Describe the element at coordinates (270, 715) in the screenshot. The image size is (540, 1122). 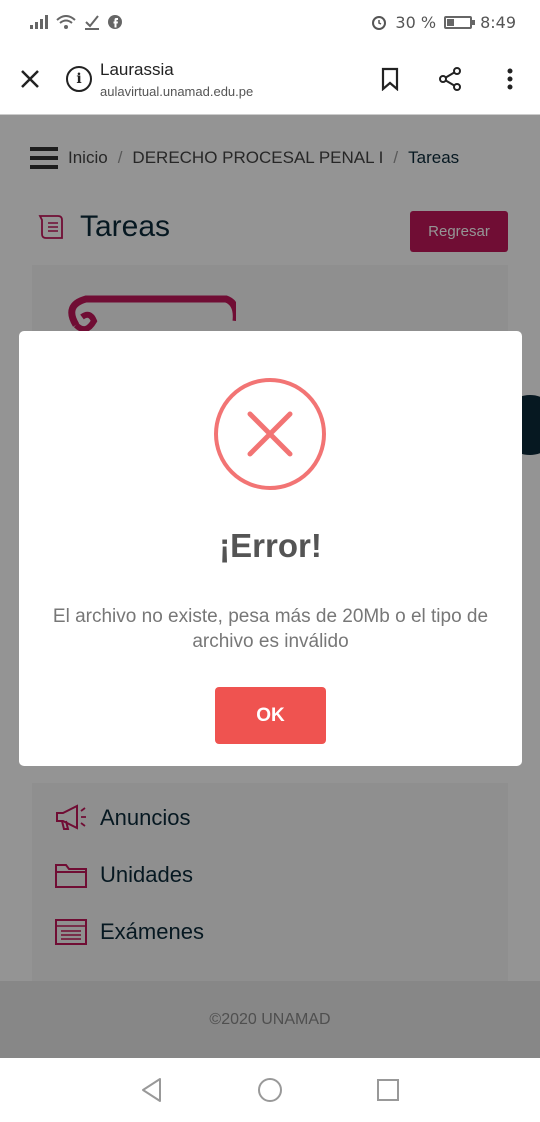
I see `ok-button: OK` at that location.